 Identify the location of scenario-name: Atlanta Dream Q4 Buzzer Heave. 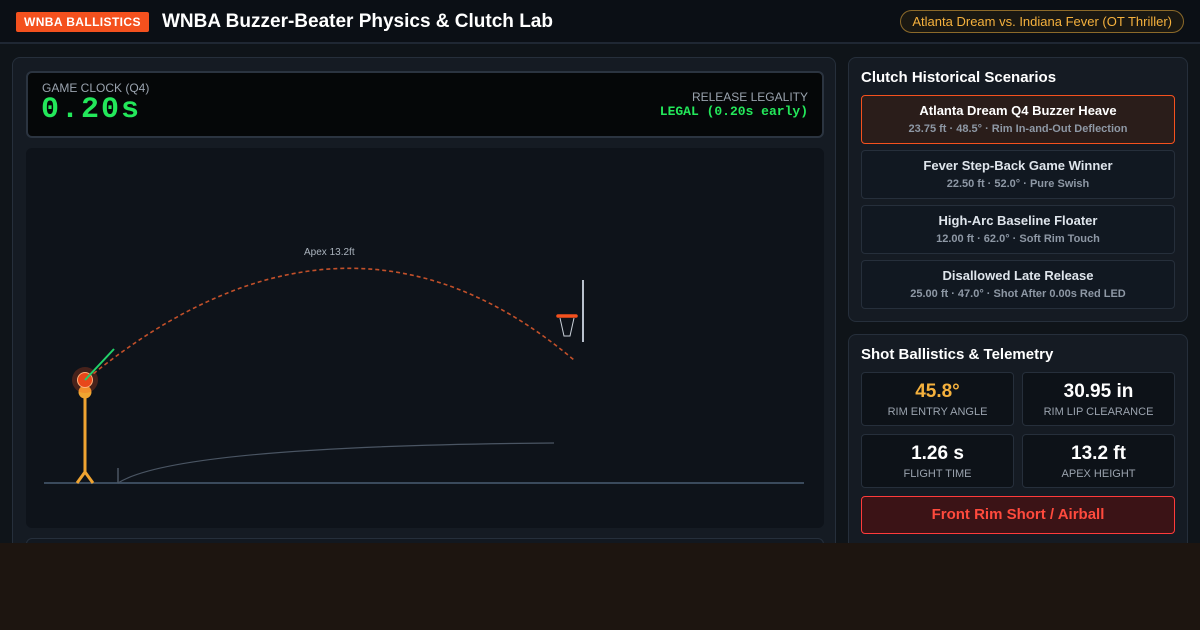
(1018, 110).